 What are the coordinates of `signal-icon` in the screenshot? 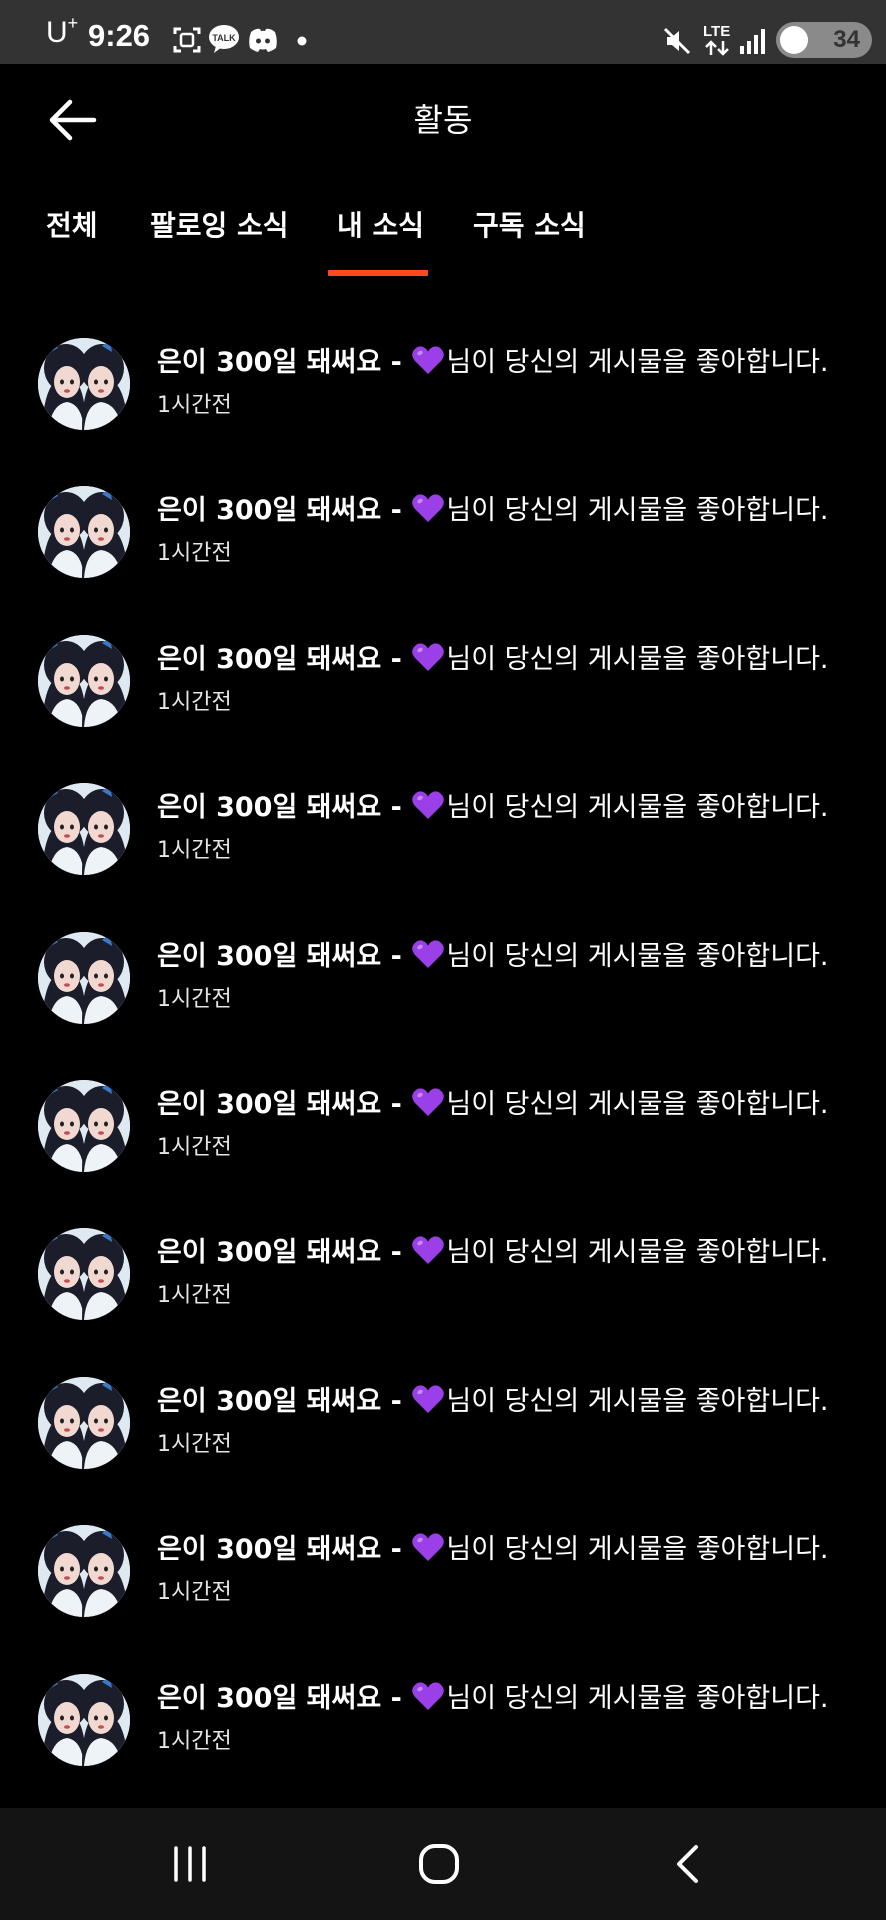 It's located at (752, 41).